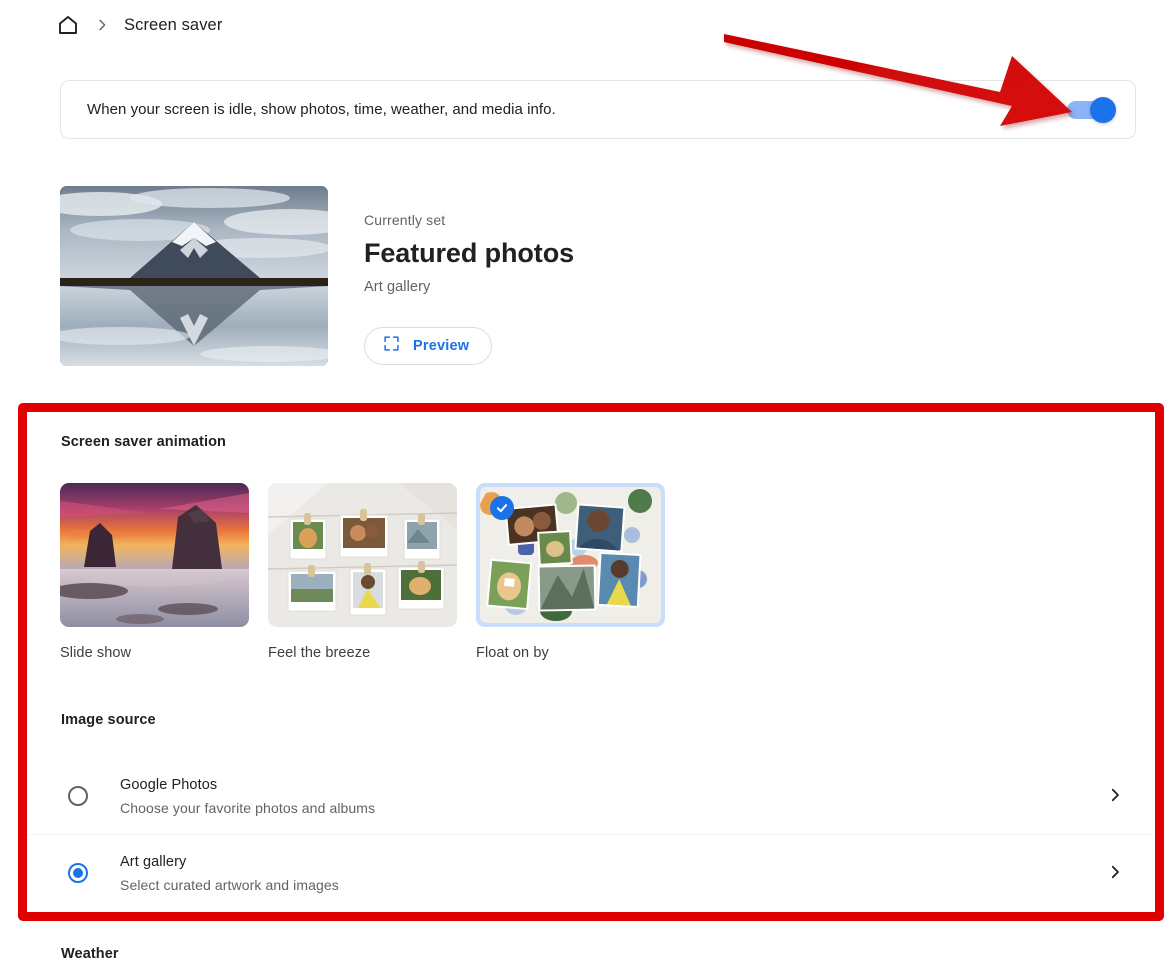 Image resolution: width=1176 pixels, height=974 pixels. What do you see at coordinates (405, 220) in the screenshot?
I see `currently-set-label: Currently set` at bounding box center [405, 220].